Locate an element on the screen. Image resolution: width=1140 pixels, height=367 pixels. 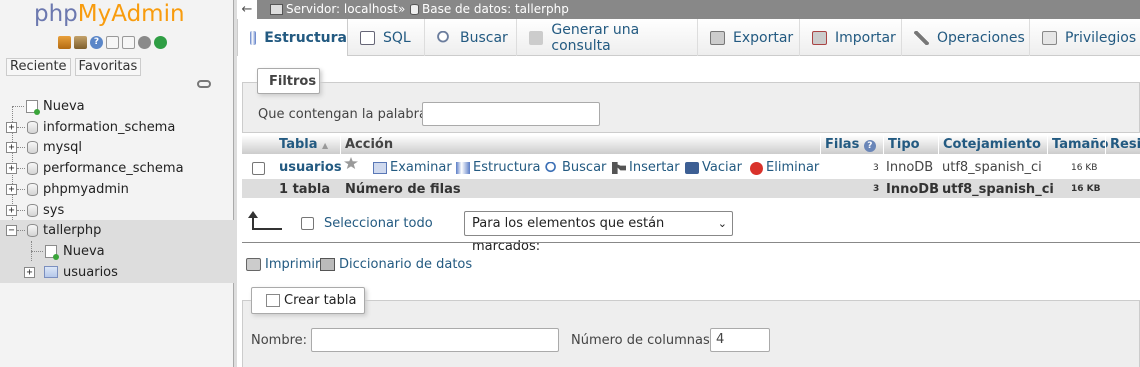
empty-action: Vaciar is located at coordinates (713, 168).